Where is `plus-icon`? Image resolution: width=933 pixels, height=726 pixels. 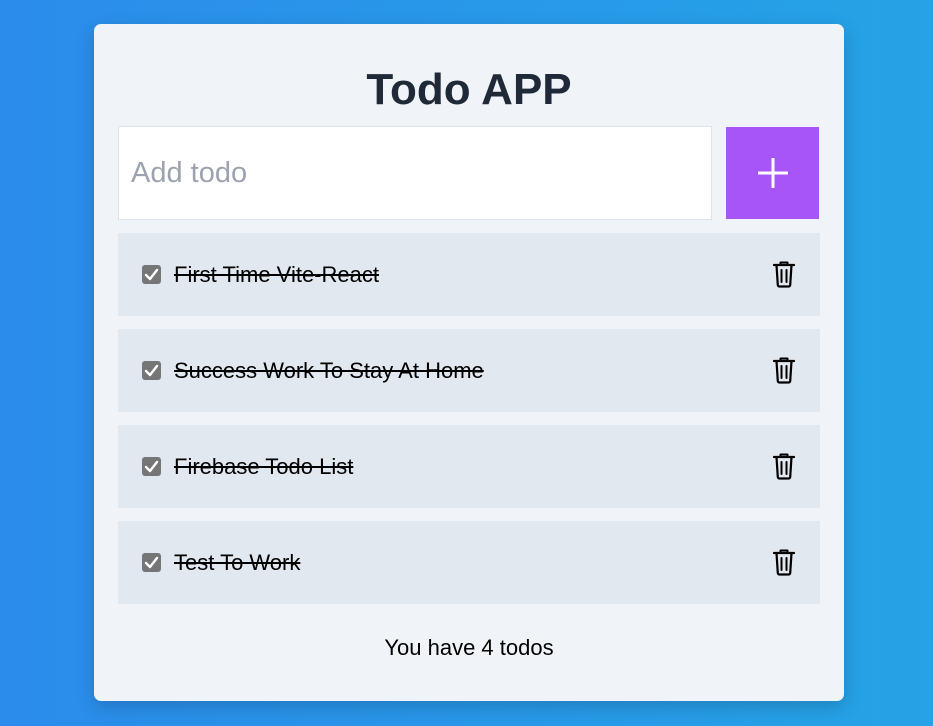
plus-icon is located at coordinates (772, 173).